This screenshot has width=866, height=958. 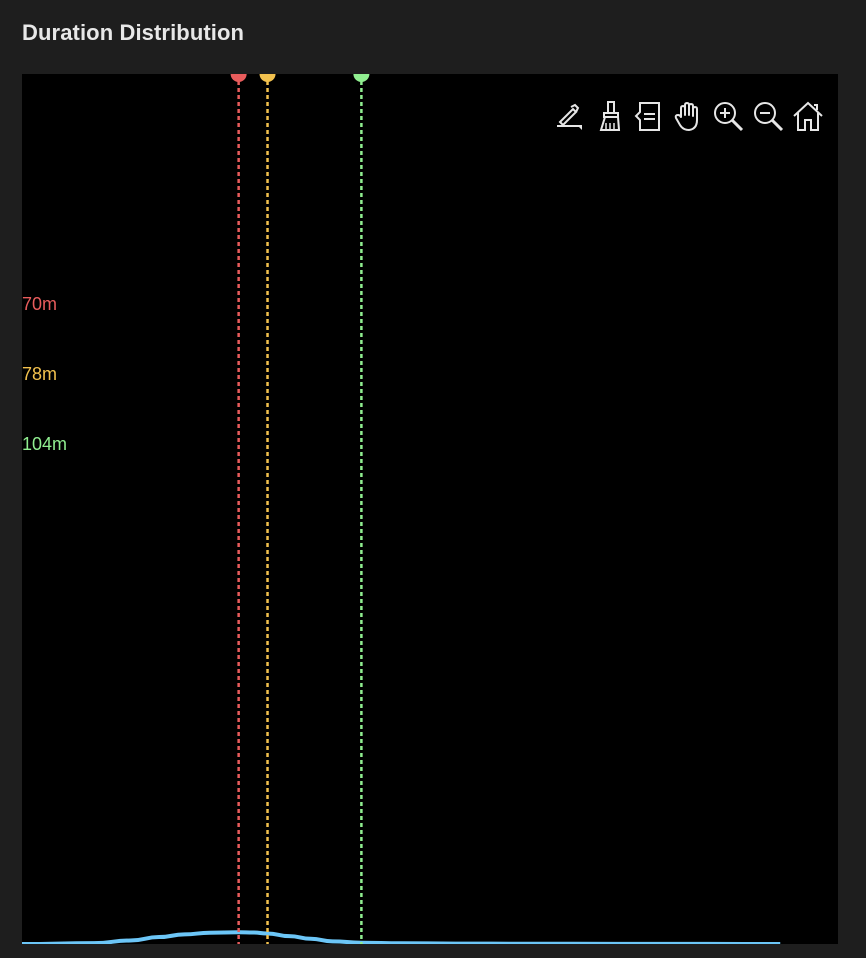 I want to click on filter-icon, so click(x=647, y=116).